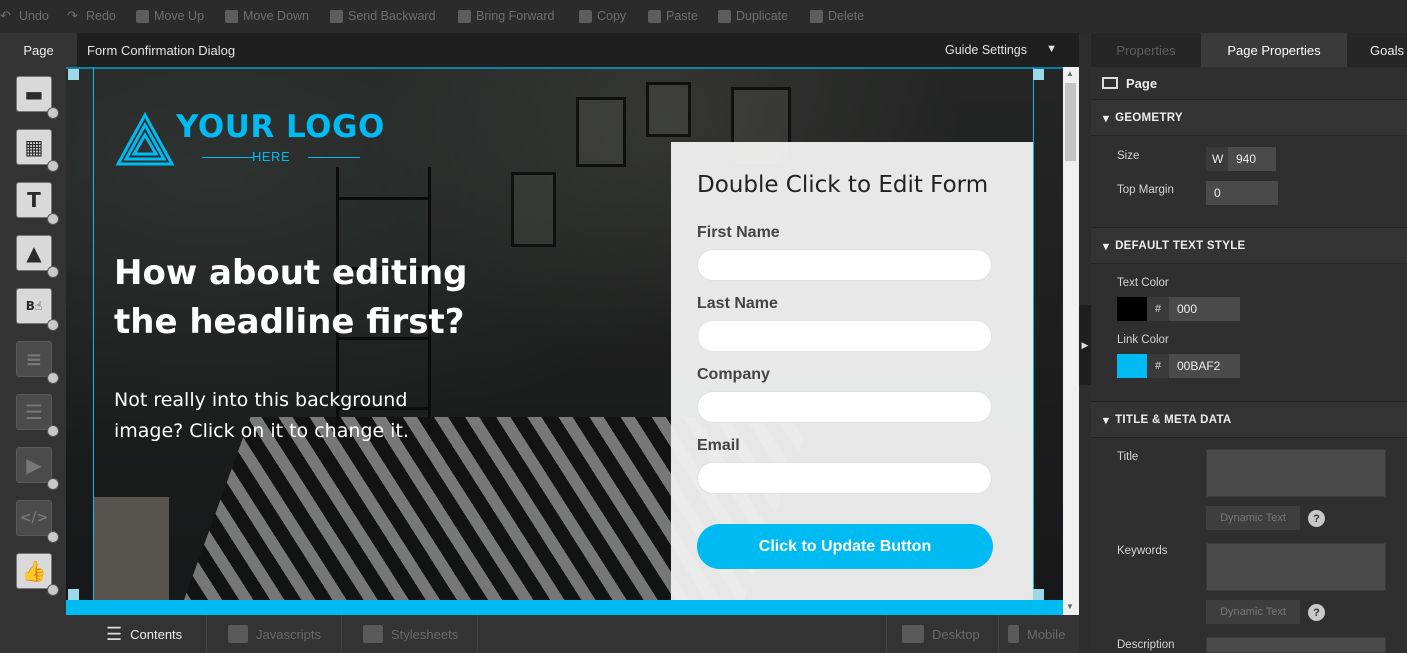 This screenshot has height=653, width=1407. What do you see at coordinates (142, 16) in the screenshot?
I see `move-up-icon` at bounding box center [142, 16].